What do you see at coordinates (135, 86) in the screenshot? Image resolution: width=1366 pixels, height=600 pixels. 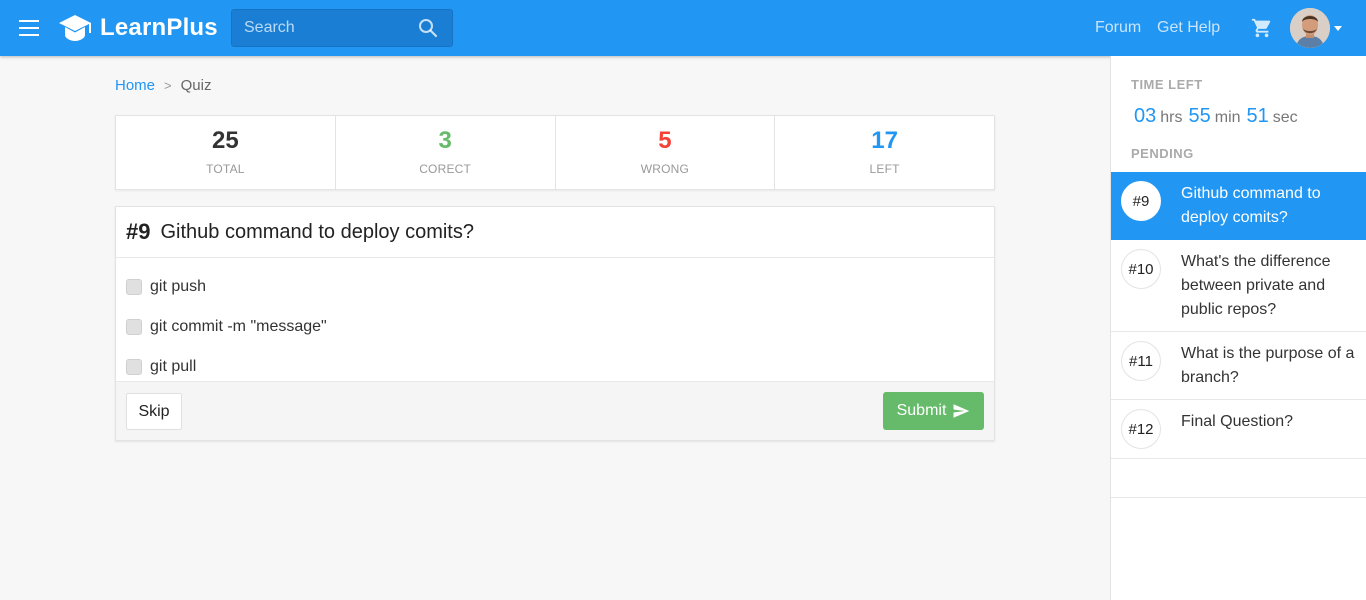 I see `breadcrumb-home-link: Home` at bounding box center [135, 86].